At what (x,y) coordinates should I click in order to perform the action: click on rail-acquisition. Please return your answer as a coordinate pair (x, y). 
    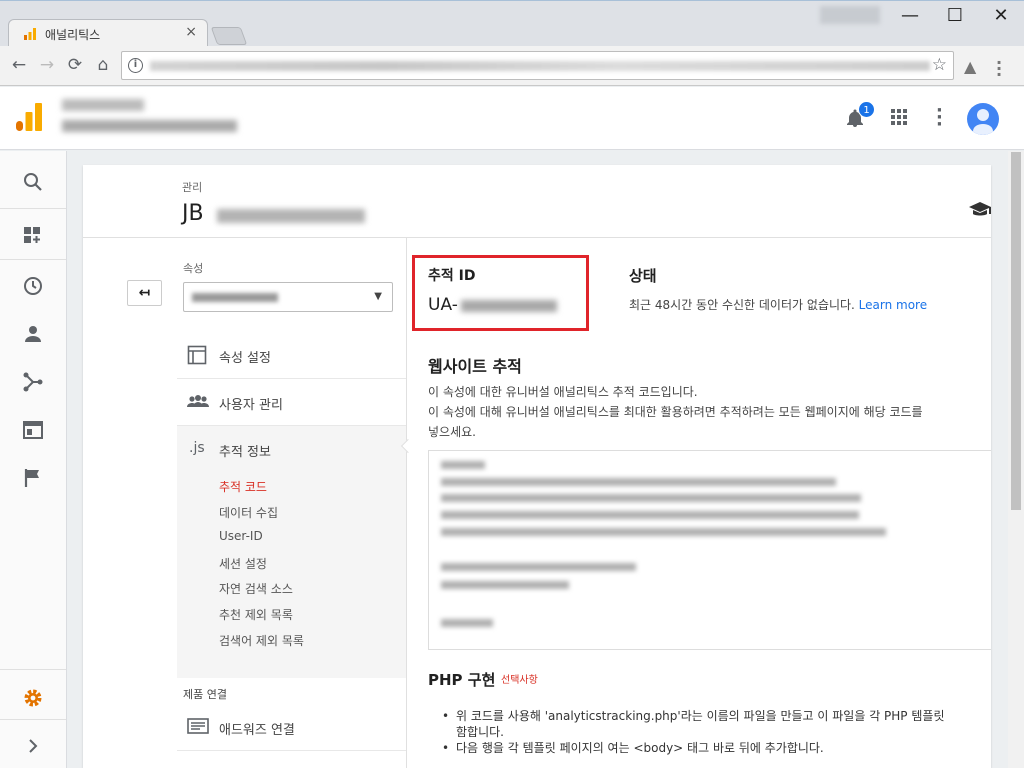
    Looking at the image, I should click on (33, 381).